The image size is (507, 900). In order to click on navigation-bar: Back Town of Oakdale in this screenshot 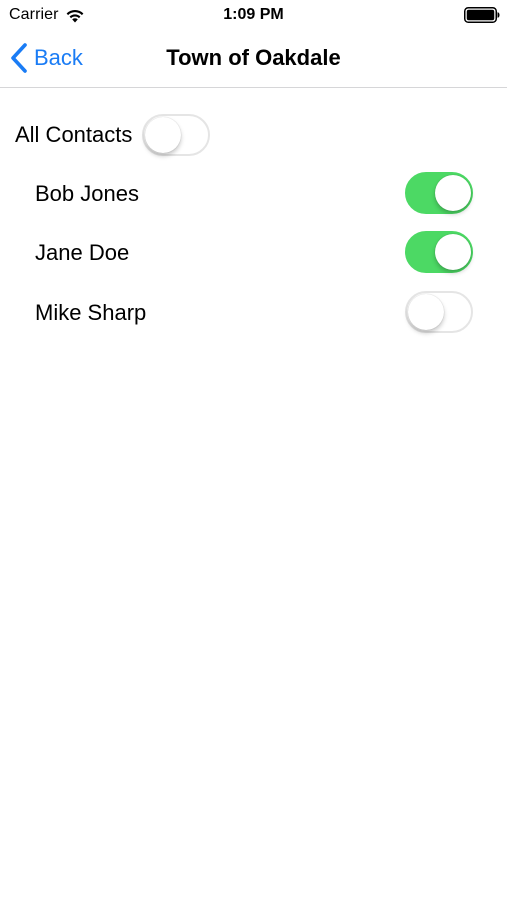, I will do `click(253, 59)`.